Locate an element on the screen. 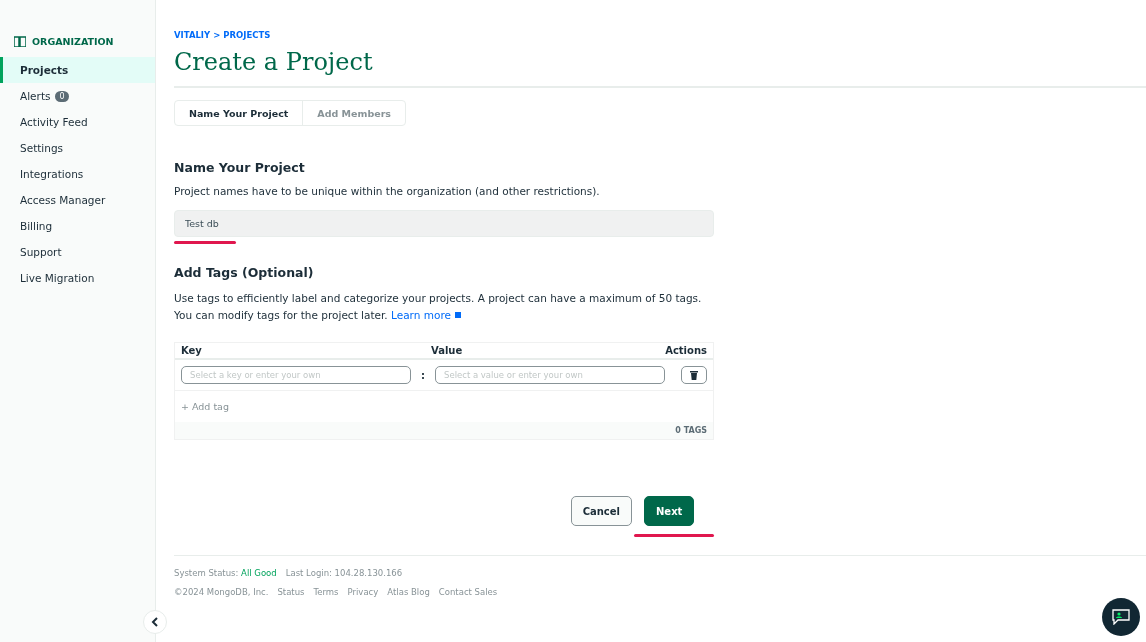 The width and height of the screenshot is (1146, 642). tag-count: 0 TAGS is located at coordinates (691, 430).